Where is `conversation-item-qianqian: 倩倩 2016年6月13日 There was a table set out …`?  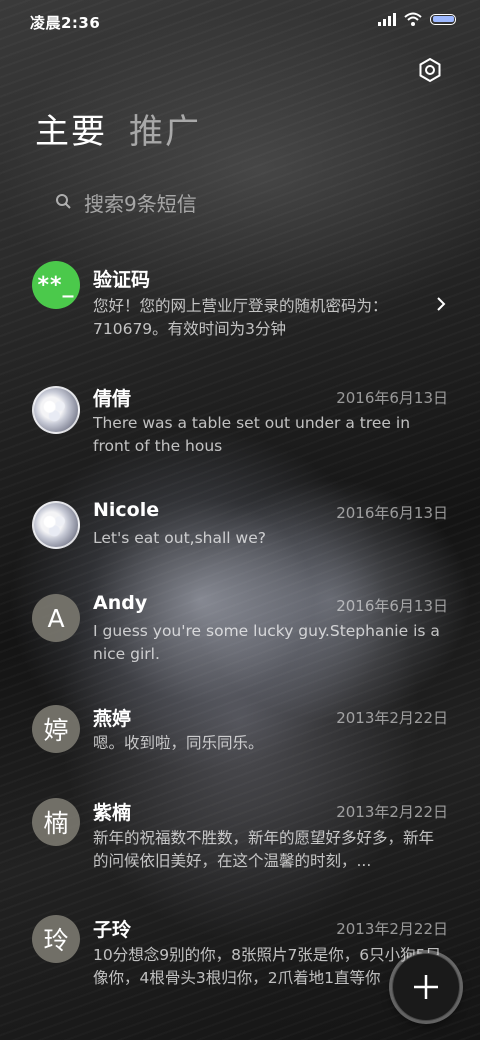 conversation-item-qianqian: 倩倩 2016年6月13日 There was a table set out … is located at coordinates (240, 430).